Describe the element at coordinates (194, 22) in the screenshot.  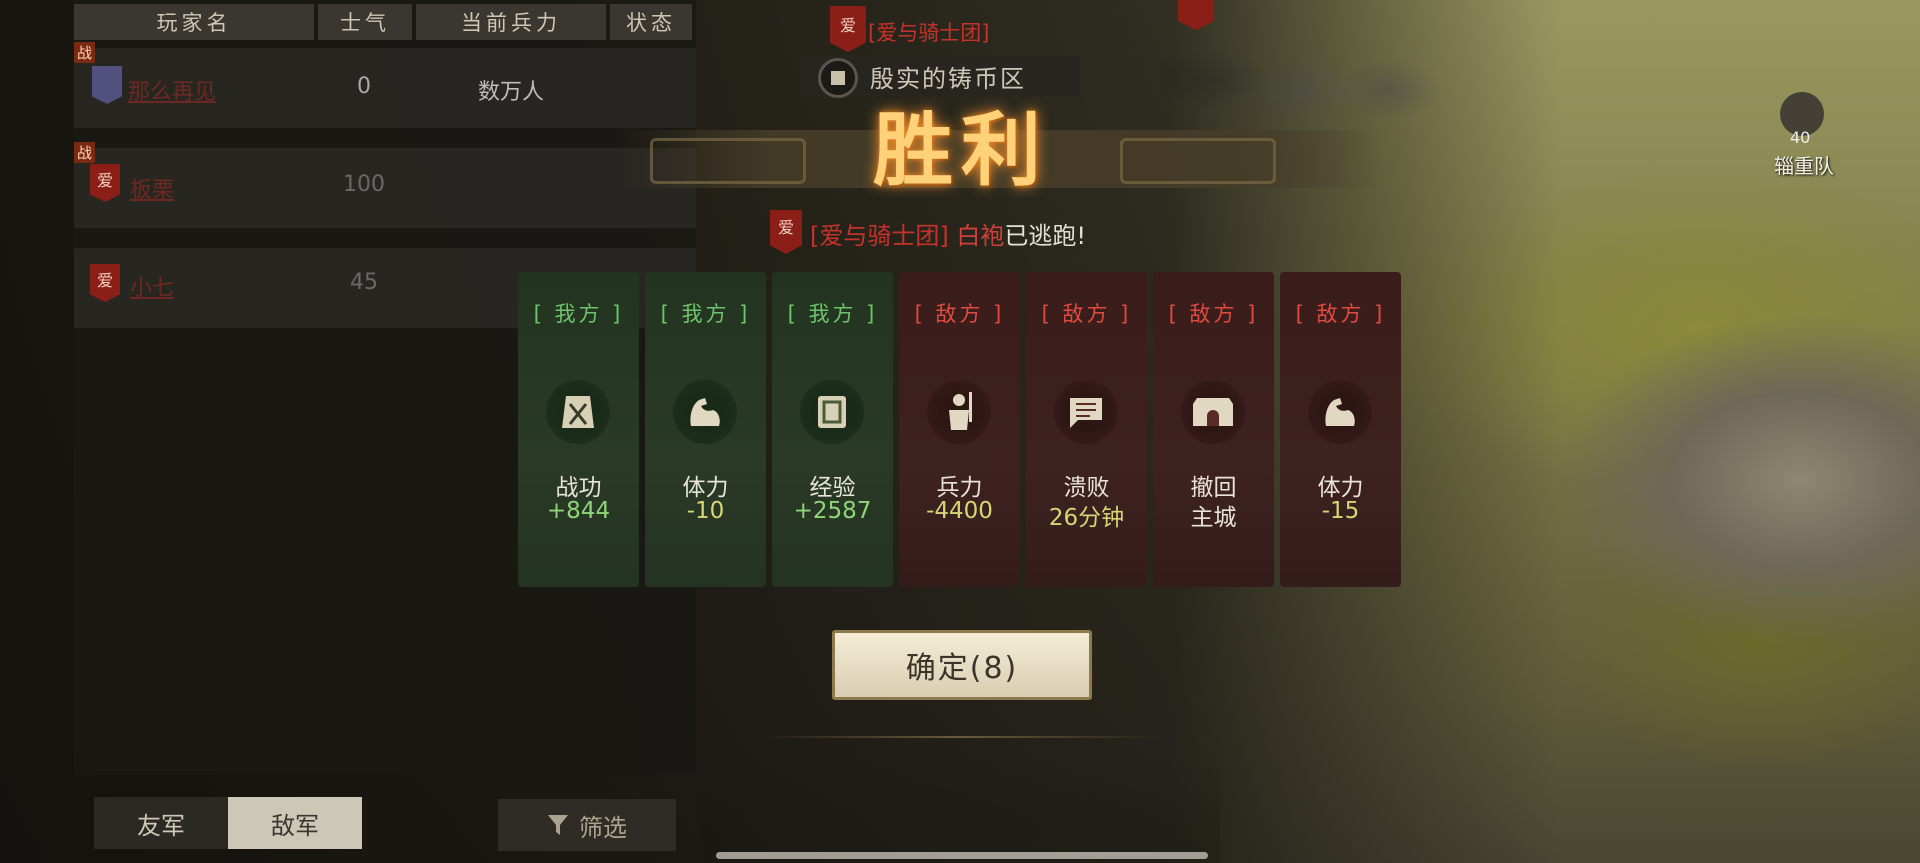
I see `header-player-name: 玩家名` at that location.